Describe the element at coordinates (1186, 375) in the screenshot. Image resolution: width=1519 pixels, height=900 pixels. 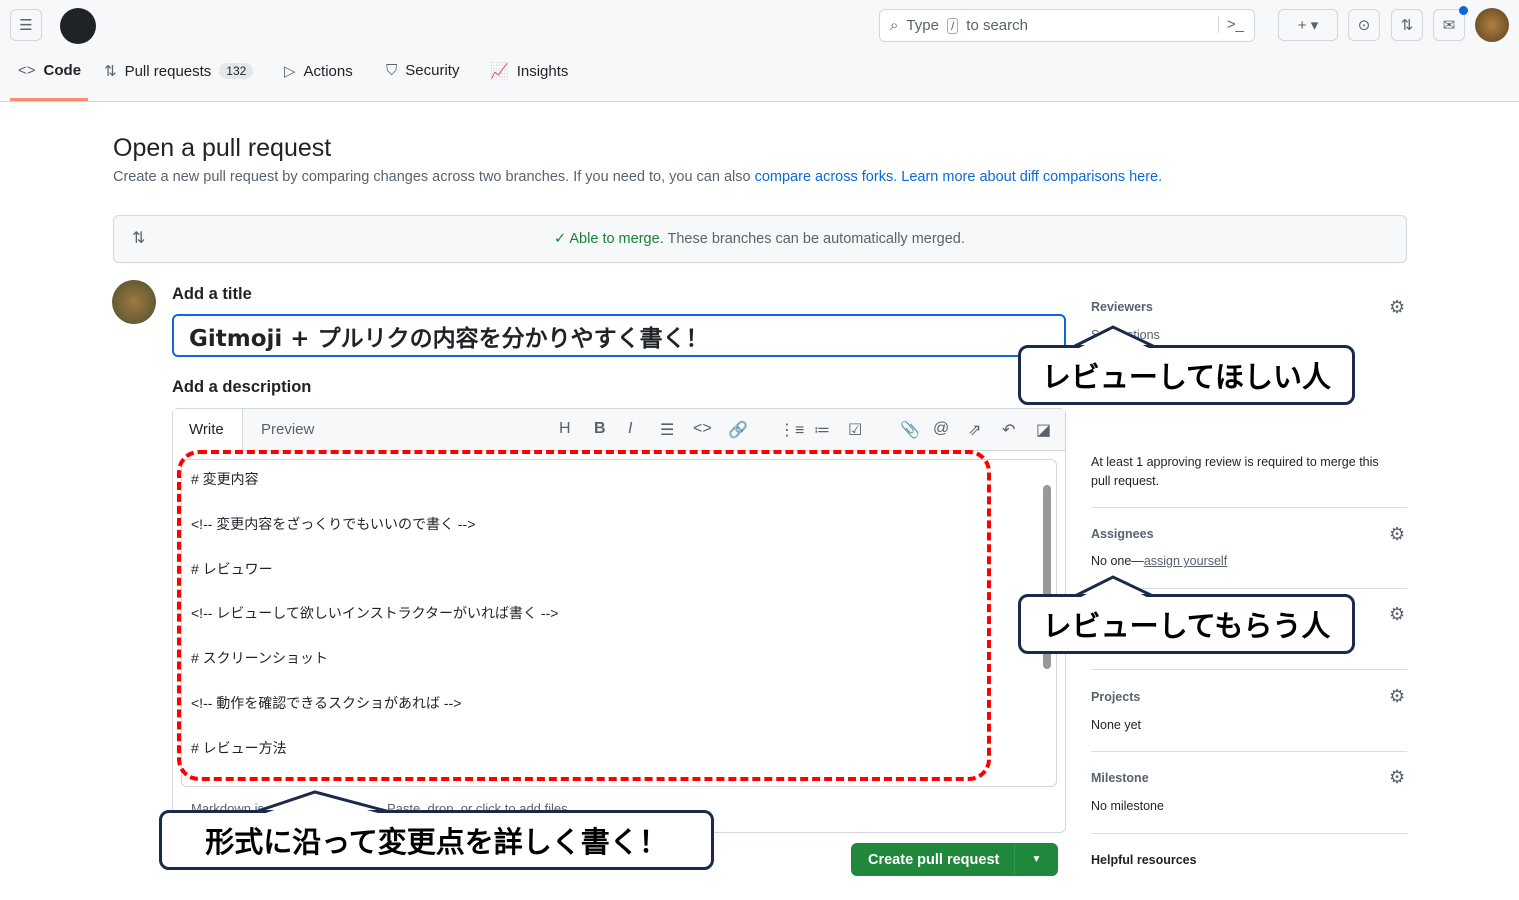
I see `reviewers-callout: レビューしてほしい人` at that location.